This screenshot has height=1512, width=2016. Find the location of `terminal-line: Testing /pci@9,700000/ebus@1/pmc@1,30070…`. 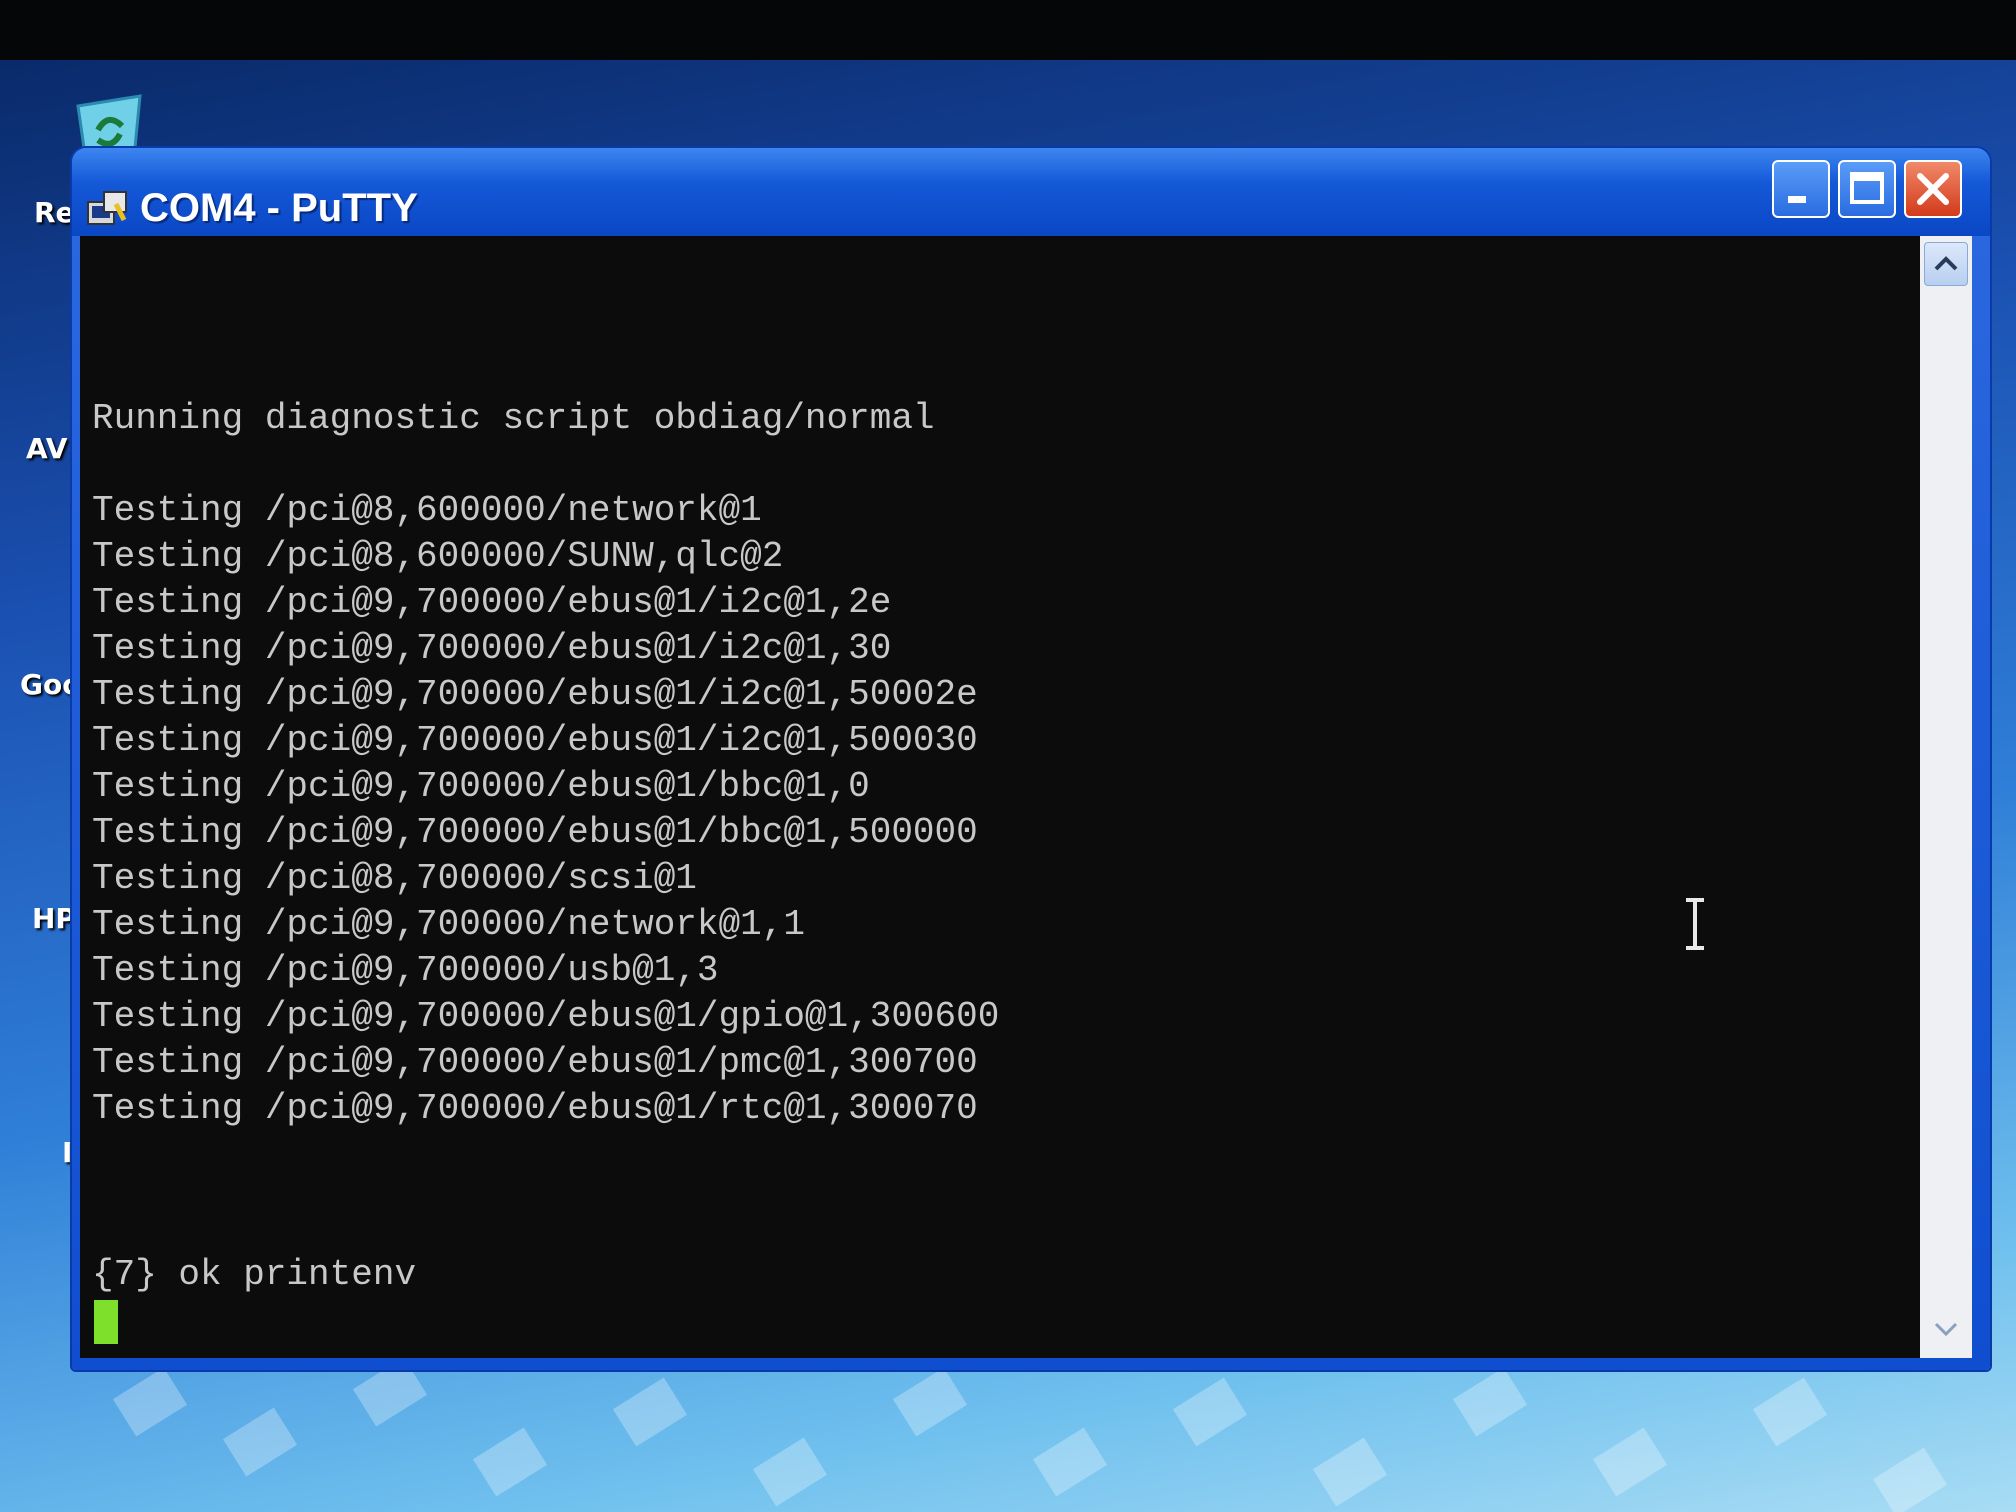

terminal-line: Testing /pci@9,700000/ebus@1/pmc@1,30070… is located at coordinates (535, 1062).